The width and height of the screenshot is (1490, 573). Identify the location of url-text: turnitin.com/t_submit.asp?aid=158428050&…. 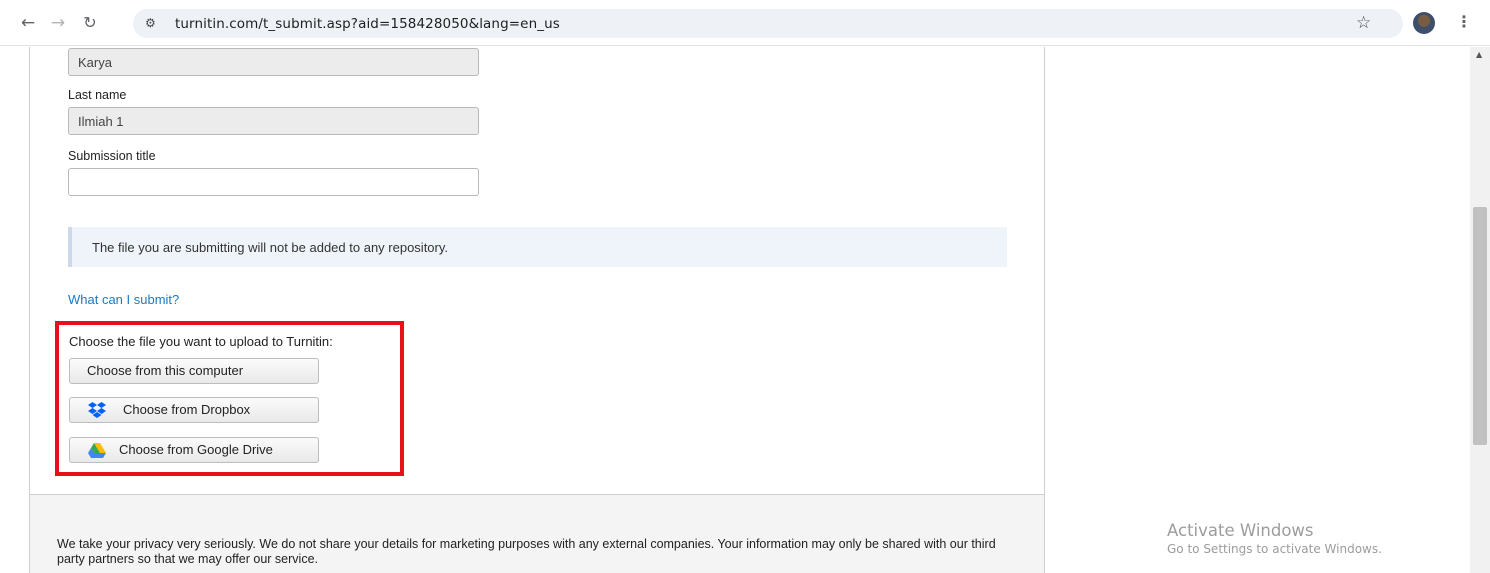
(367, 24).